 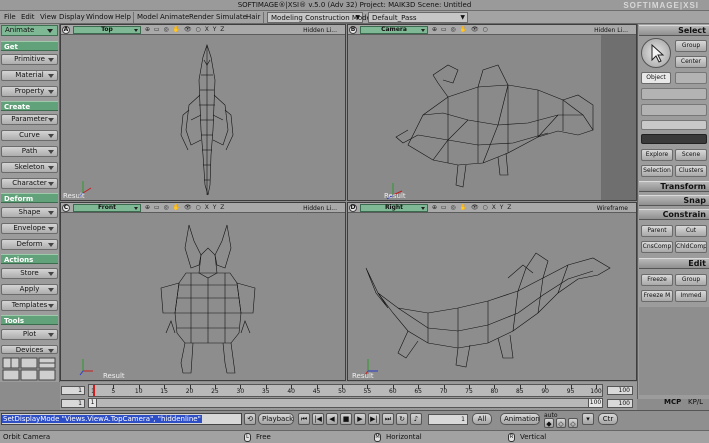 What do you see at coordinates (595, 403) in the screenshot?
I see `range-end-value: 100` at bounding box center [595, 403].